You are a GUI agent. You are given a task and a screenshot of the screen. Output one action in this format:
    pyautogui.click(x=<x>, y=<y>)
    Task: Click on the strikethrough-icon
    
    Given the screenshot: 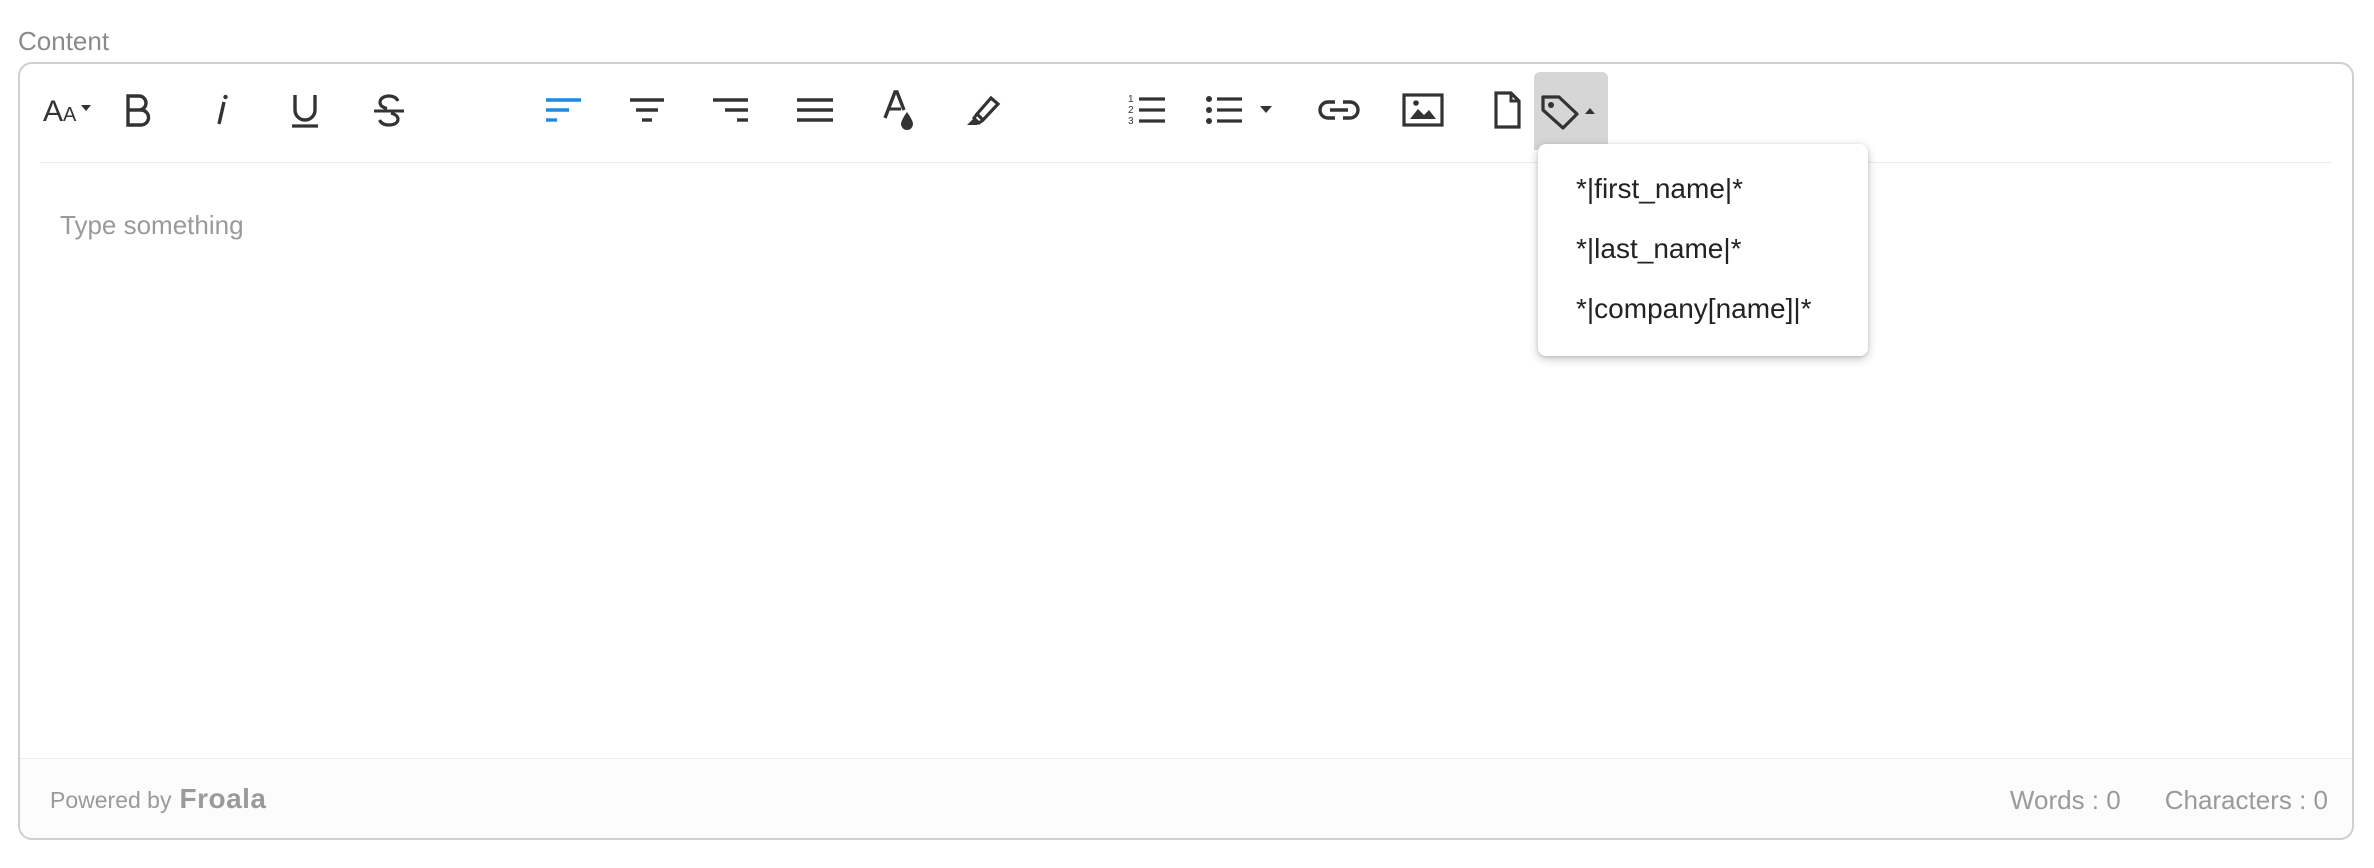 What is the action you would take?
    pyautogui.click(x=389, y=110)
    